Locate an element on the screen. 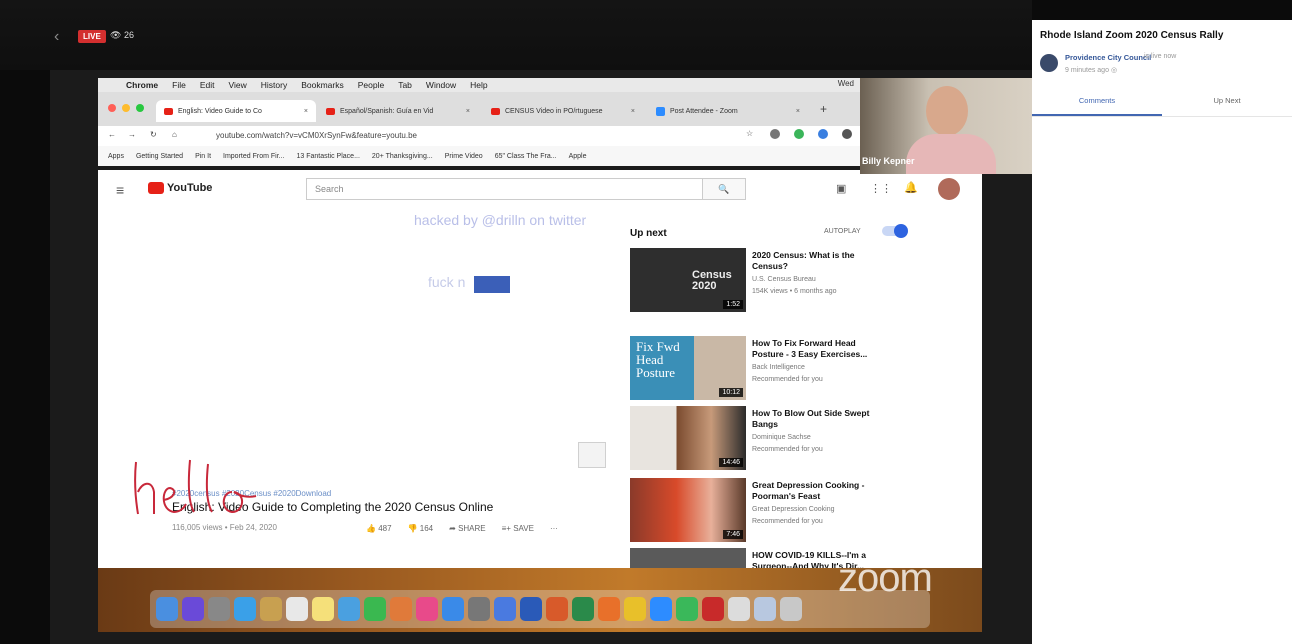  safari-icon is located at coordinates (245, 609).